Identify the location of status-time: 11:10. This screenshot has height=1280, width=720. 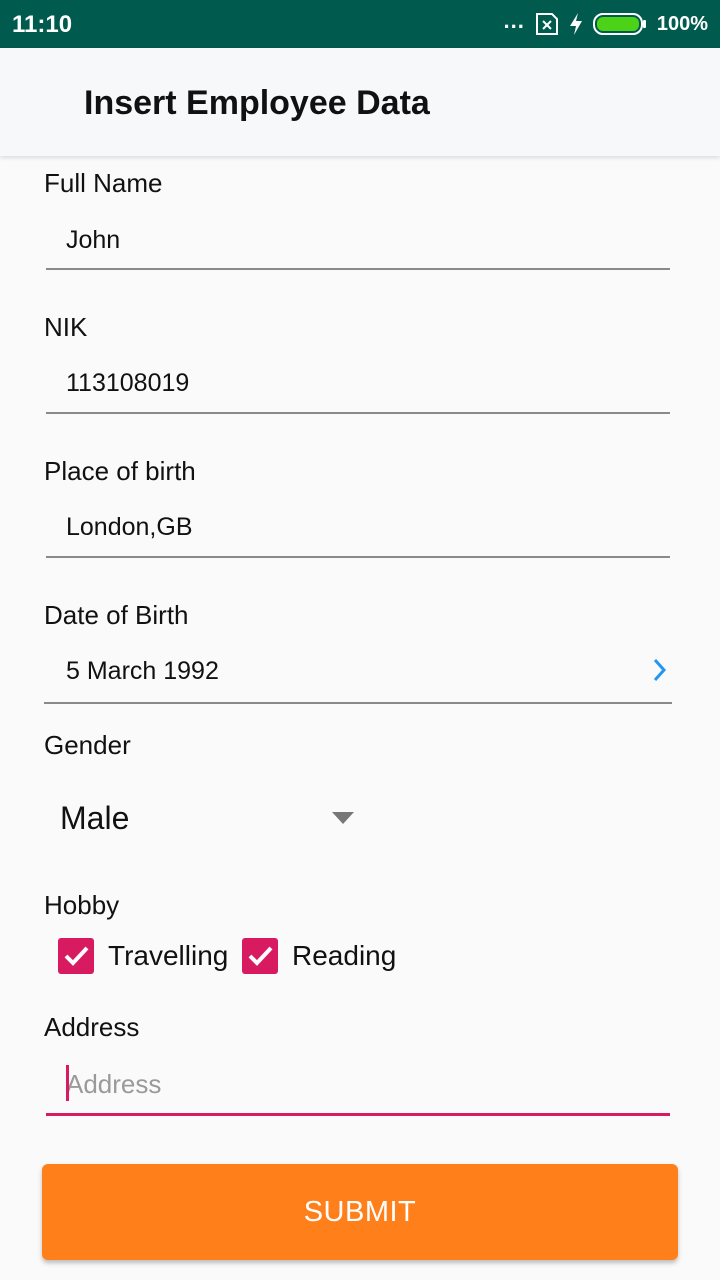
(42, 24).